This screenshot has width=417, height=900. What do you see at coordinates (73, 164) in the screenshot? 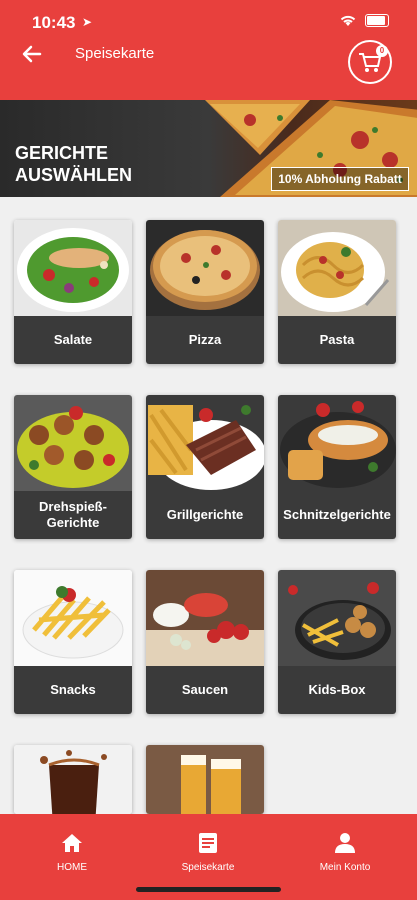
I see `banner-title: GERICHTE AUSWÄHLEN` at bounding box center [73, 164].